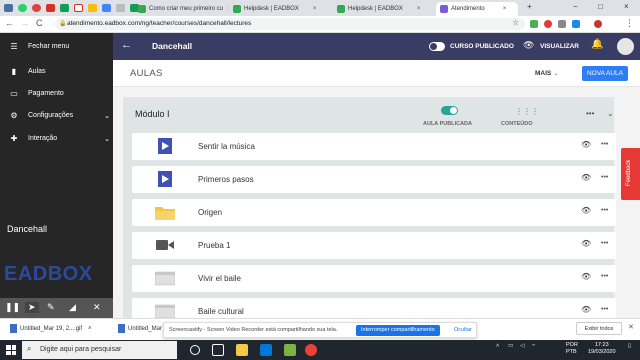 The image size is (640, 360). What do you see at coordinates (51, 115) in the screenshot?
I see `sidebar-item-label: Configurações` at bounding box center [51, 115].